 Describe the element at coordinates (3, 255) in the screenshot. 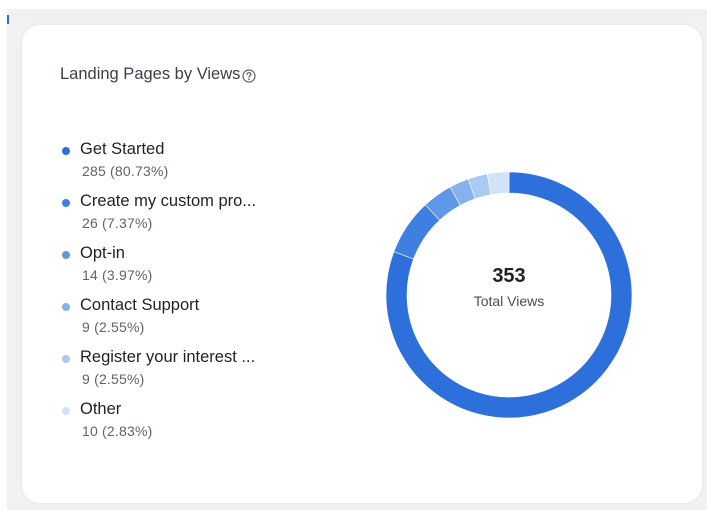

I see `page-left-strip` at that location.